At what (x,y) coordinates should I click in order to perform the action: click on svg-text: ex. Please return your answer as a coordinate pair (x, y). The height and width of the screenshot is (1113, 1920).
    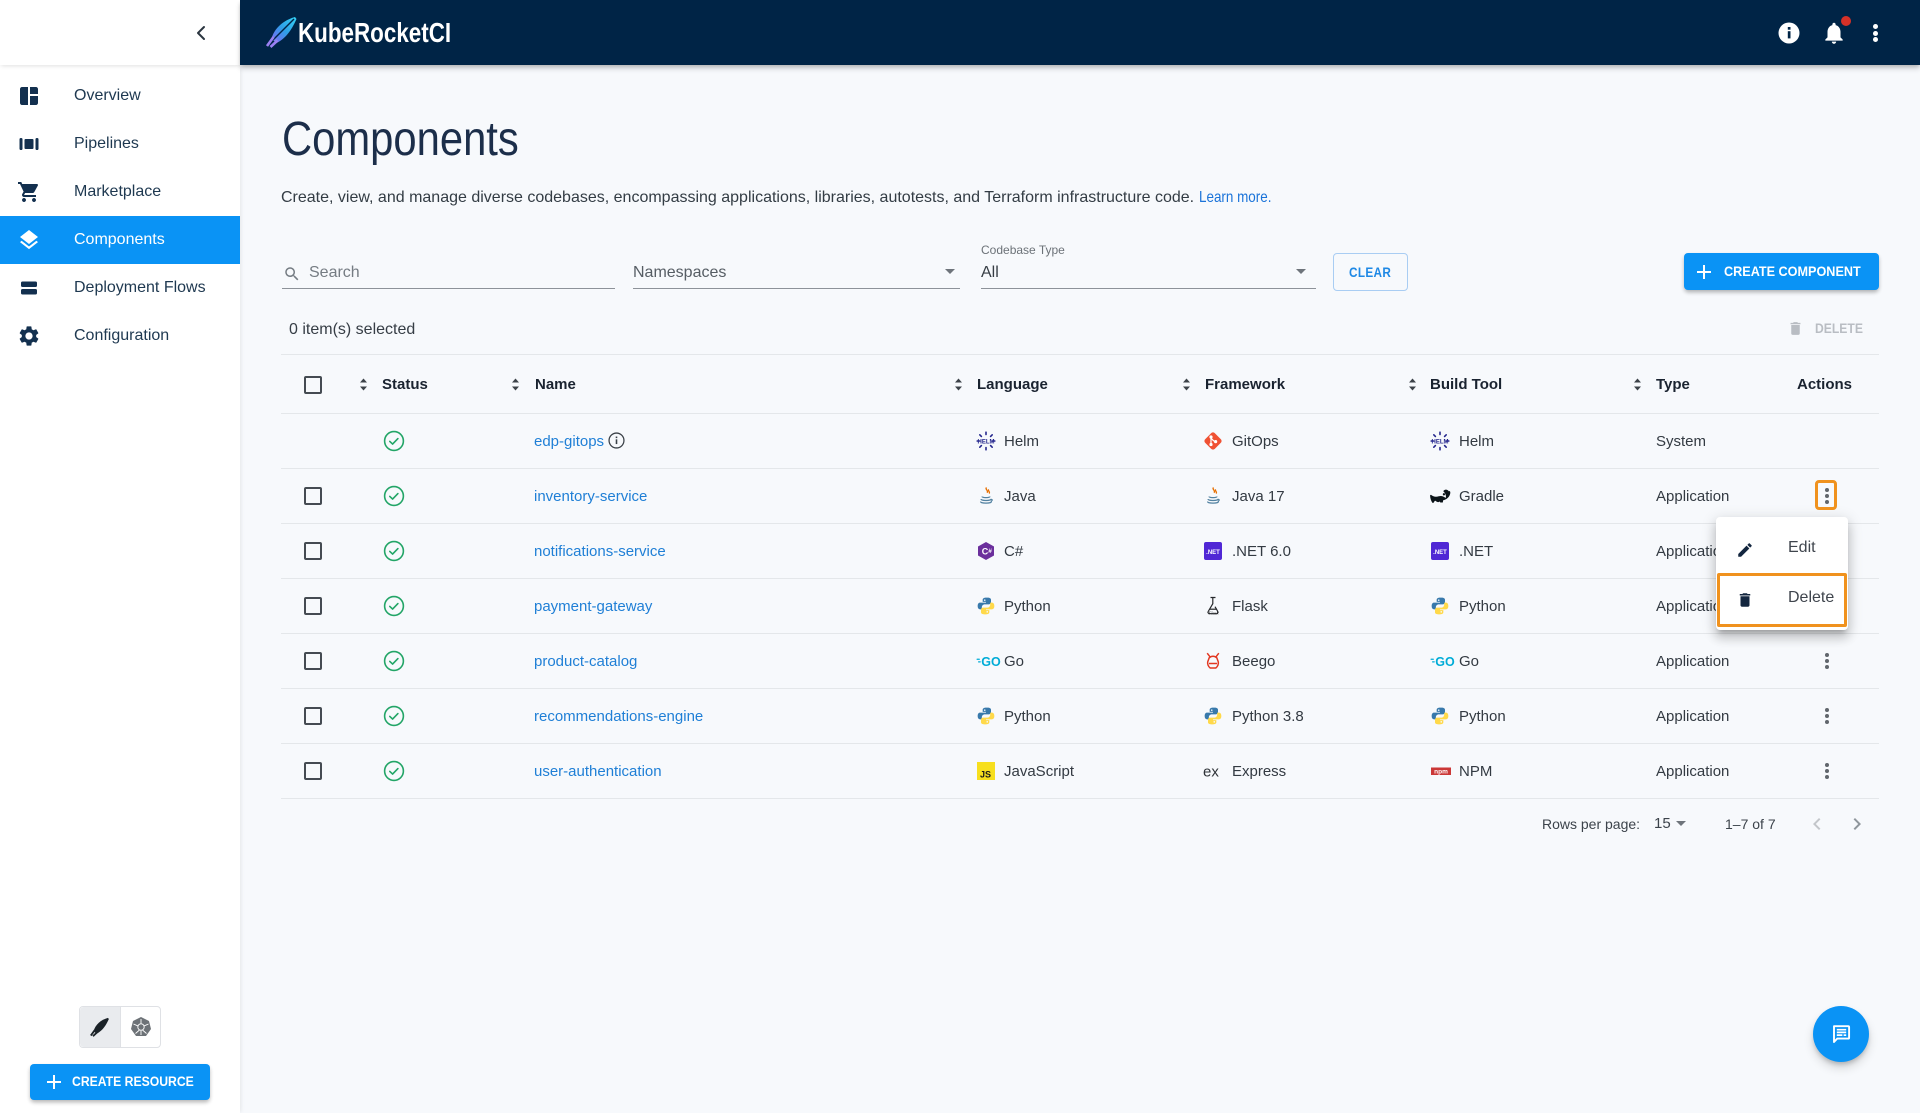
    Looking at the image, I should click on (1211, 772).